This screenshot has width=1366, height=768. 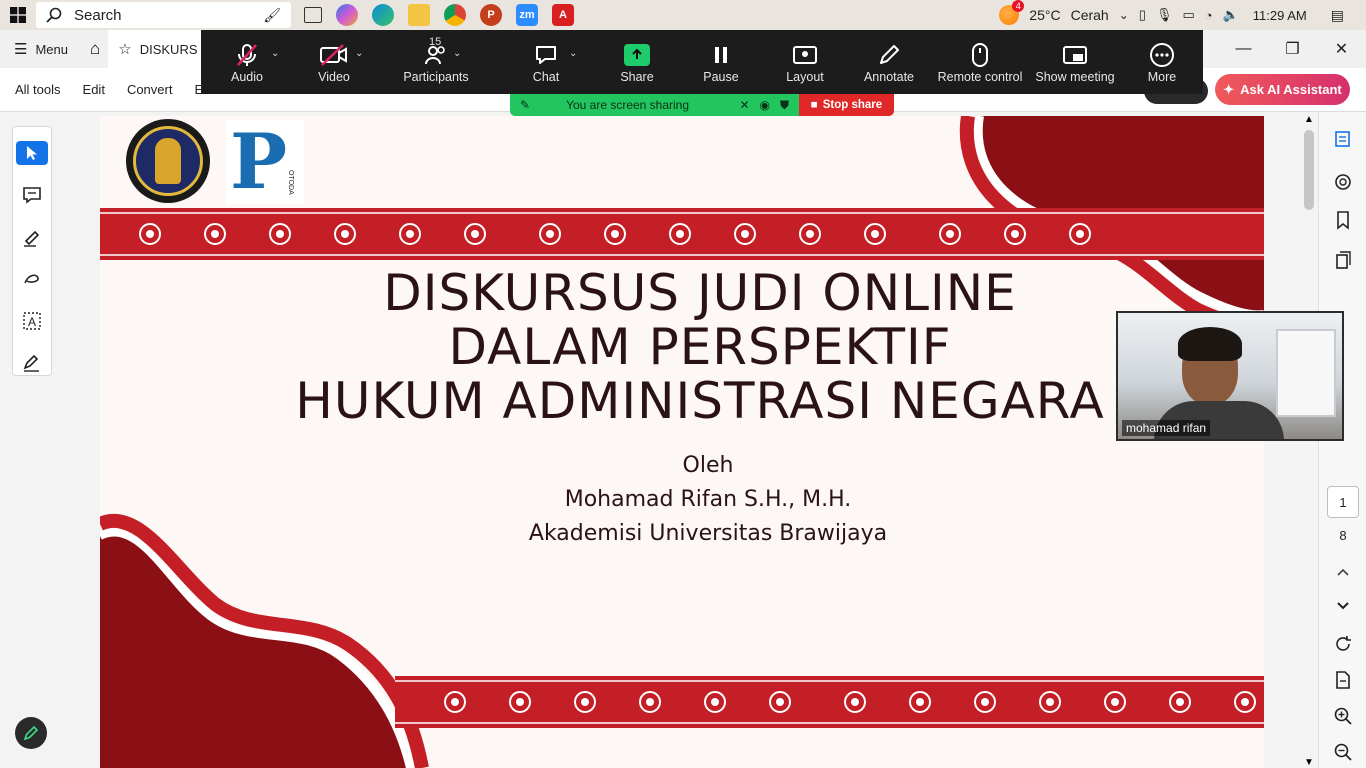 I want to click on chat-caret-icon: ⌄, so click(x=573, y=53).